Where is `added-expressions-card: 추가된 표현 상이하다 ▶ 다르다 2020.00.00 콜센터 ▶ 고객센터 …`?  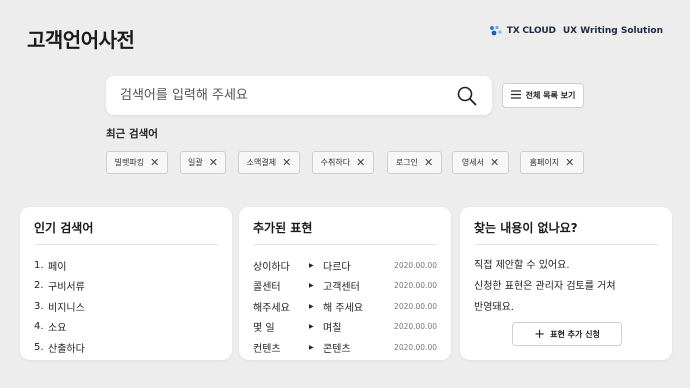 added-expressions-card: 추가된 표현 상이하다 ▶ 다르다 2020.00.00 콜센터 ▶ 고객센터 … is located at coordinates (345, 283).